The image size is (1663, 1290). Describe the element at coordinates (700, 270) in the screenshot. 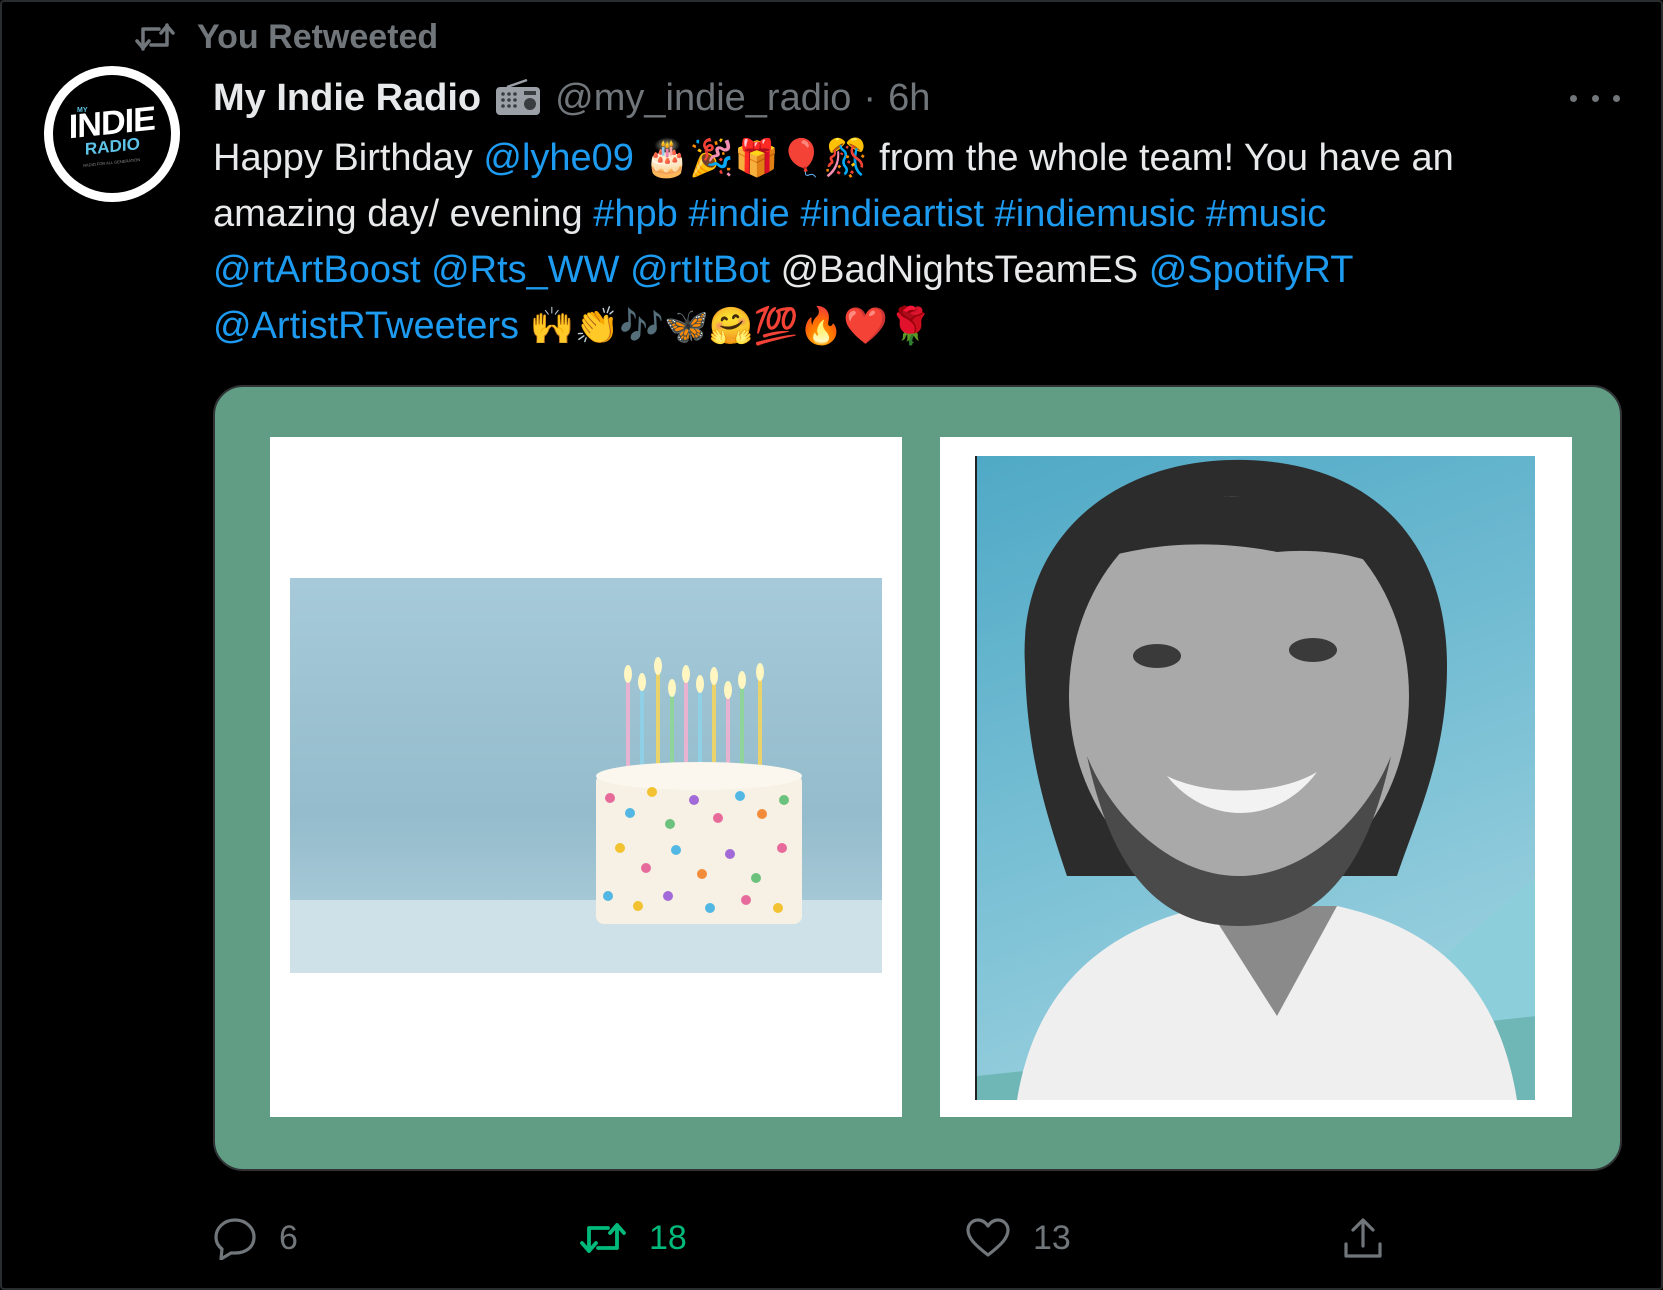

I see `mention-link: @rtItBot` at that location.